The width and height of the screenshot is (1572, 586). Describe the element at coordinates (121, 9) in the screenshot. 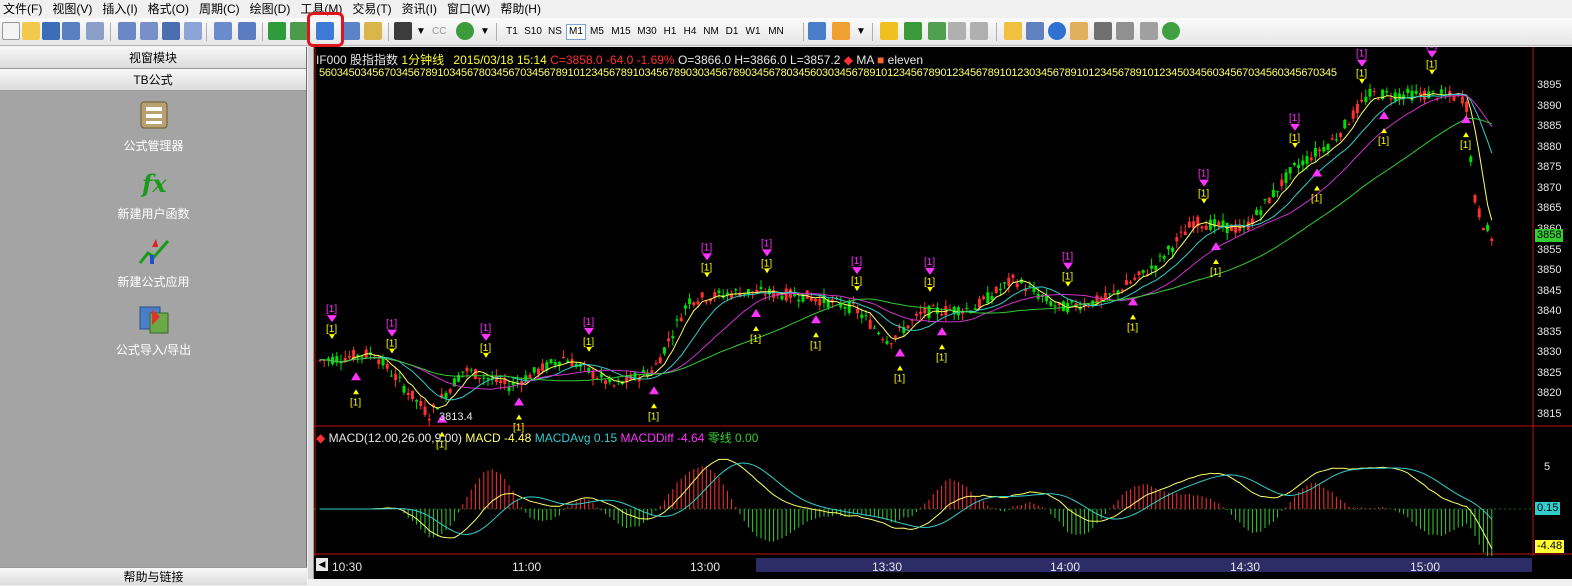

I see `menu-item-2: 插入(I)` at that location.